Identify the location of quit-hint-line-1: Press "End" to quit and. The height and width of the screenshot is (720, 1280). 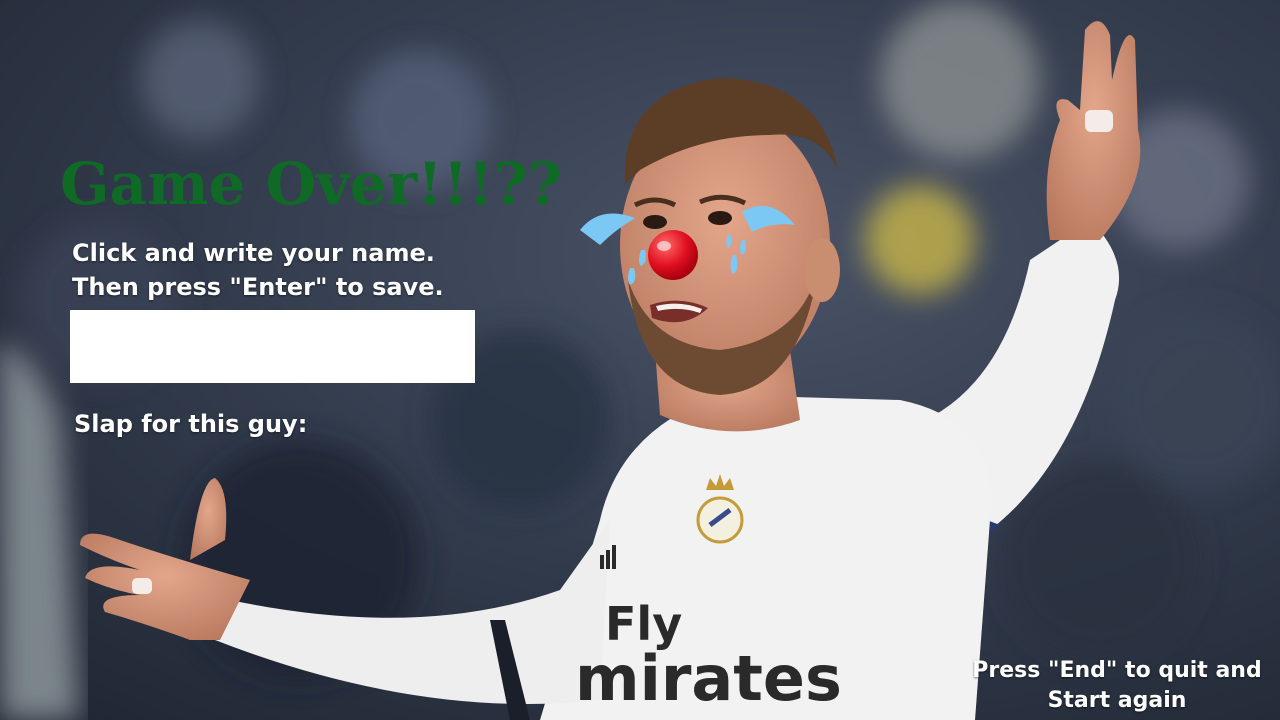
(1117, 670).